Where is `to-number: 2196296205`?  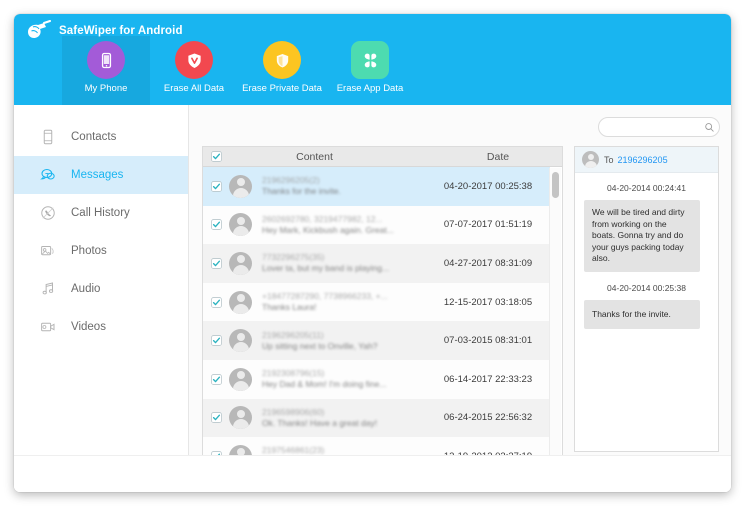
to-number: 2196296205 is located at coordinates (643, 160).